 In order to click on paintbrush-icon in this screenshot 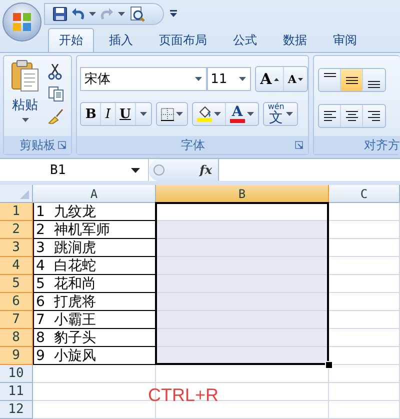, I will do `click(56, 116)`.